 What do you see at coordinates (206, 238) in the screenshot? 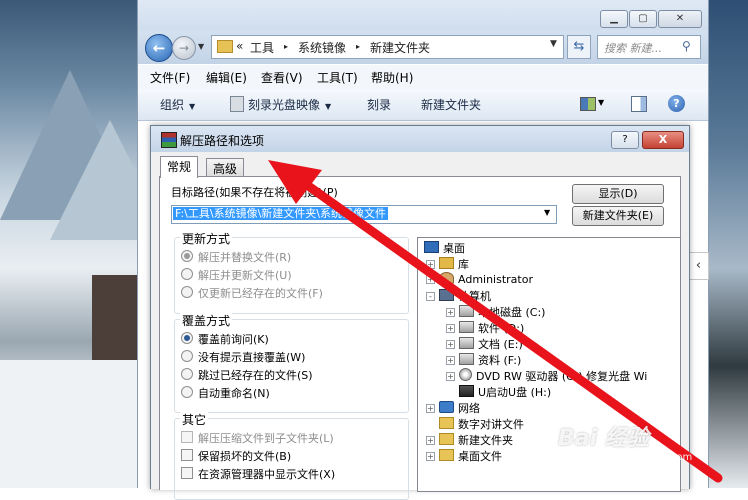
I see `group-title: 更新方式` at bounding box center [206, 238].